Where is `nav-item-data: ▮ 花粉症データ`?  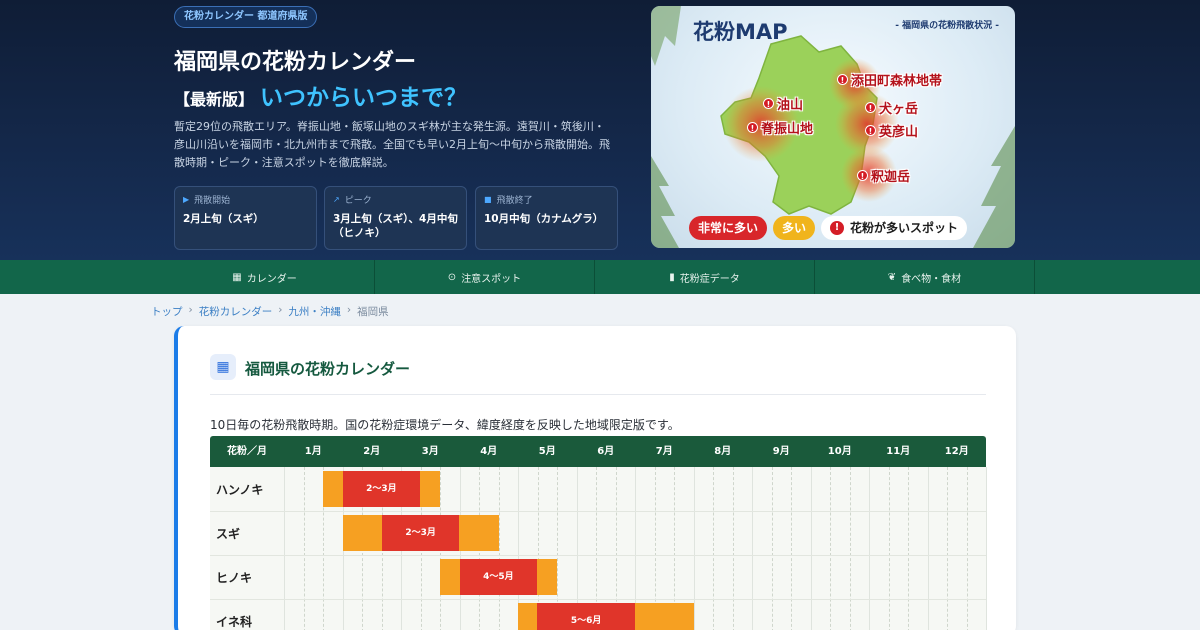
nav-item-data: ▮ 花粉症データ is located at coordinates (704, 277).